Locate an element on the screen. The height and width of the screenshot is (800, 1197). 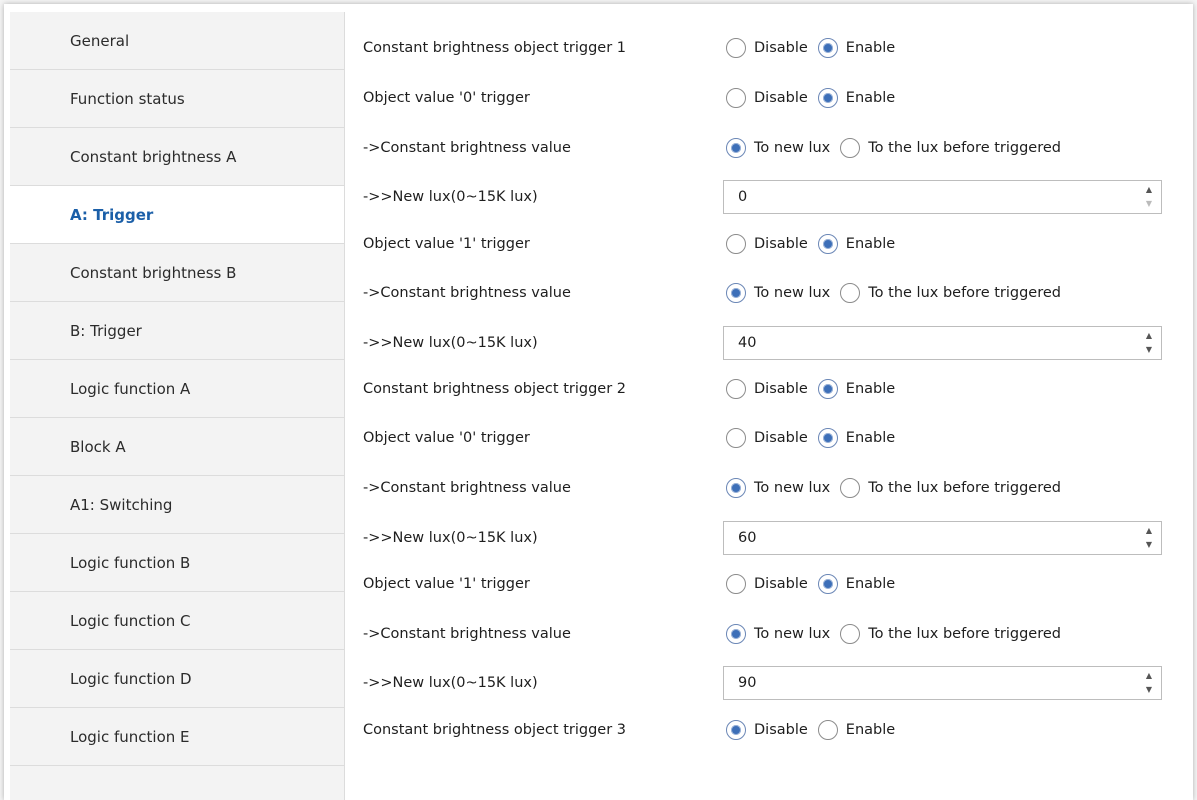
sidebar-item-b-trigger: B: Trigger is located at coordinates (177, 331).